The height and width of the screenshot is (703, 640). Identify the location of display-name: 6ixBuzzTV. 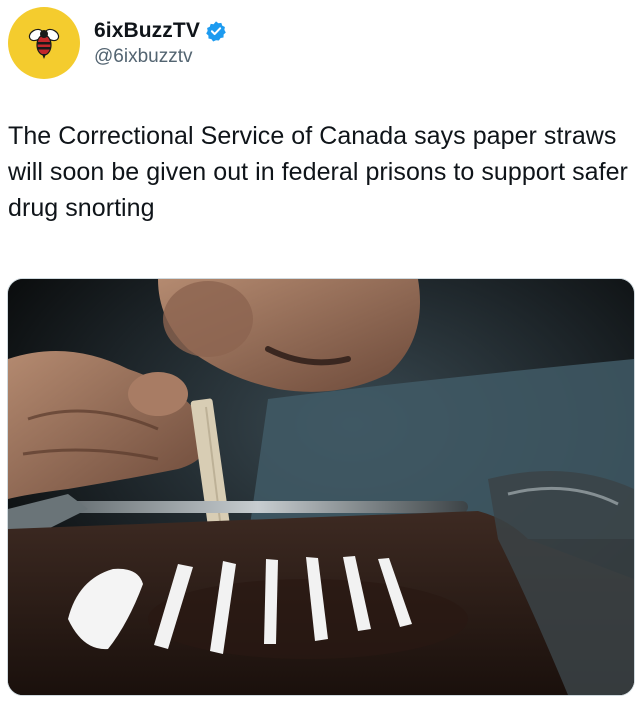
(147, 31).